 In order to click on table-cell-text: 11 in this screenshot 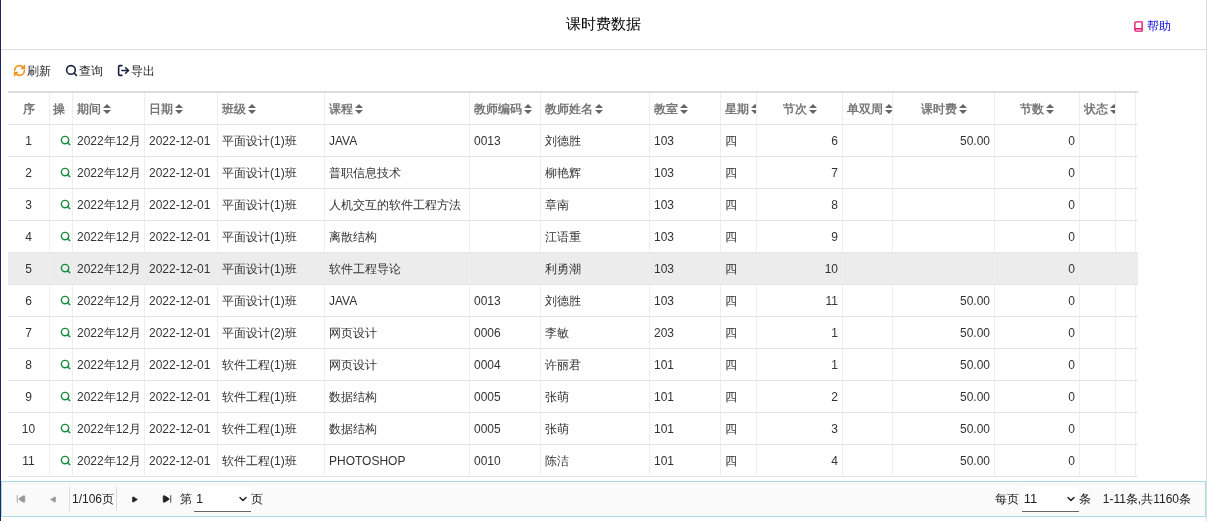, I will do `click(831, 301)`.